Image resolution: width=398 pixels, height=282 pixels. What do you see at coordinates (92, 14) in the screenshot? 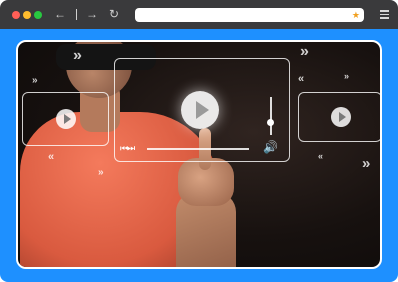
I see `arrow-right-icon: →` at bounding box center [92, 14].